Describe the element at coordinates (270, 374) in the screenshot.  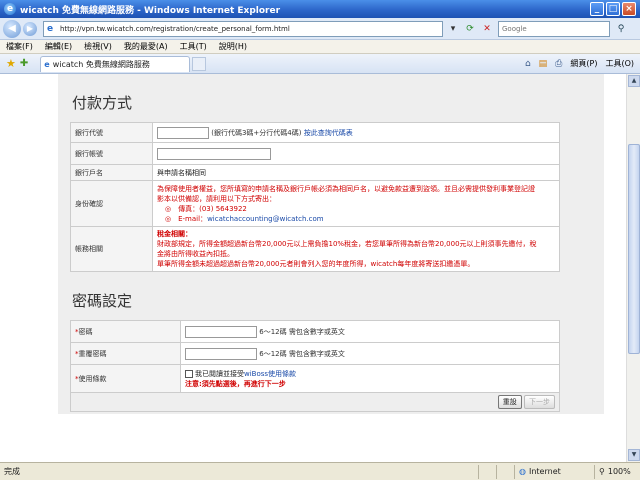
I see `terms-link: wiBoss使用條款` at that location.